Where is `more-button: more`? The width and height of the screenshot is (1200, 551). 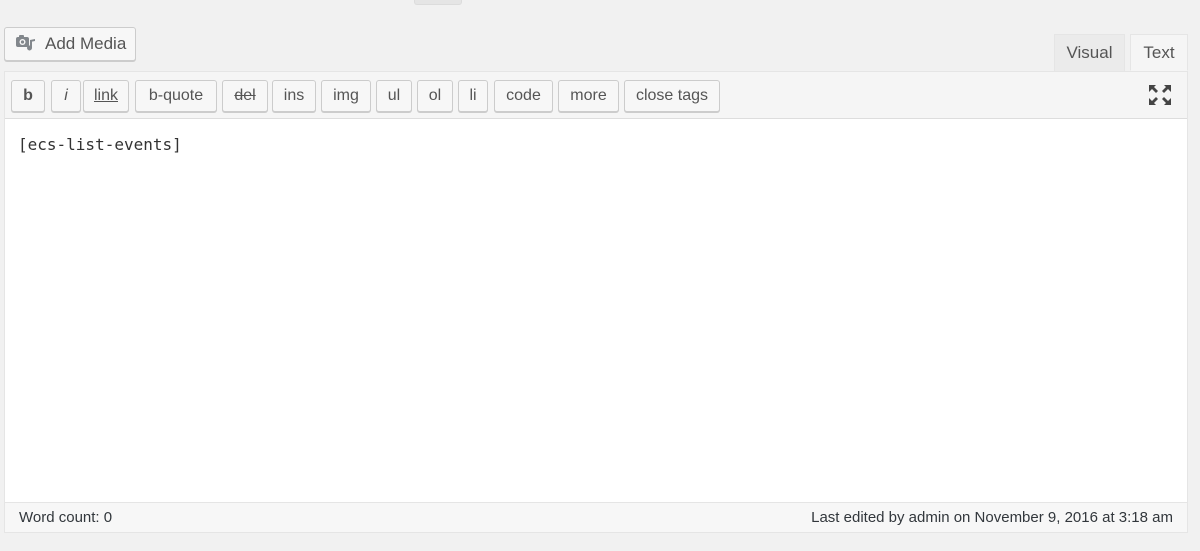
more-button: more is located at coordinates (588, 96).